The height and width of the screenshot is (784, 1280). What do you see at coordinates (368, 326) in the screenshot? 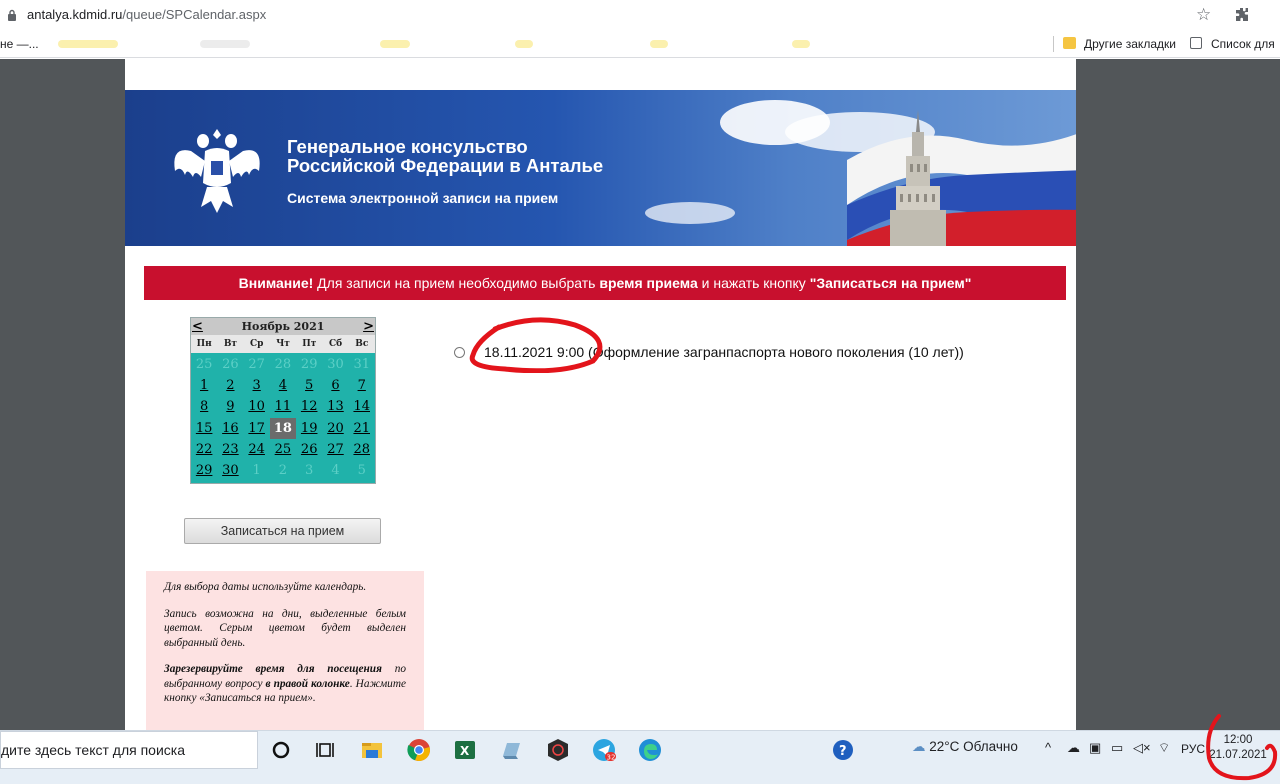
I see `next-month-link: >` at bounding box center [368, 326].